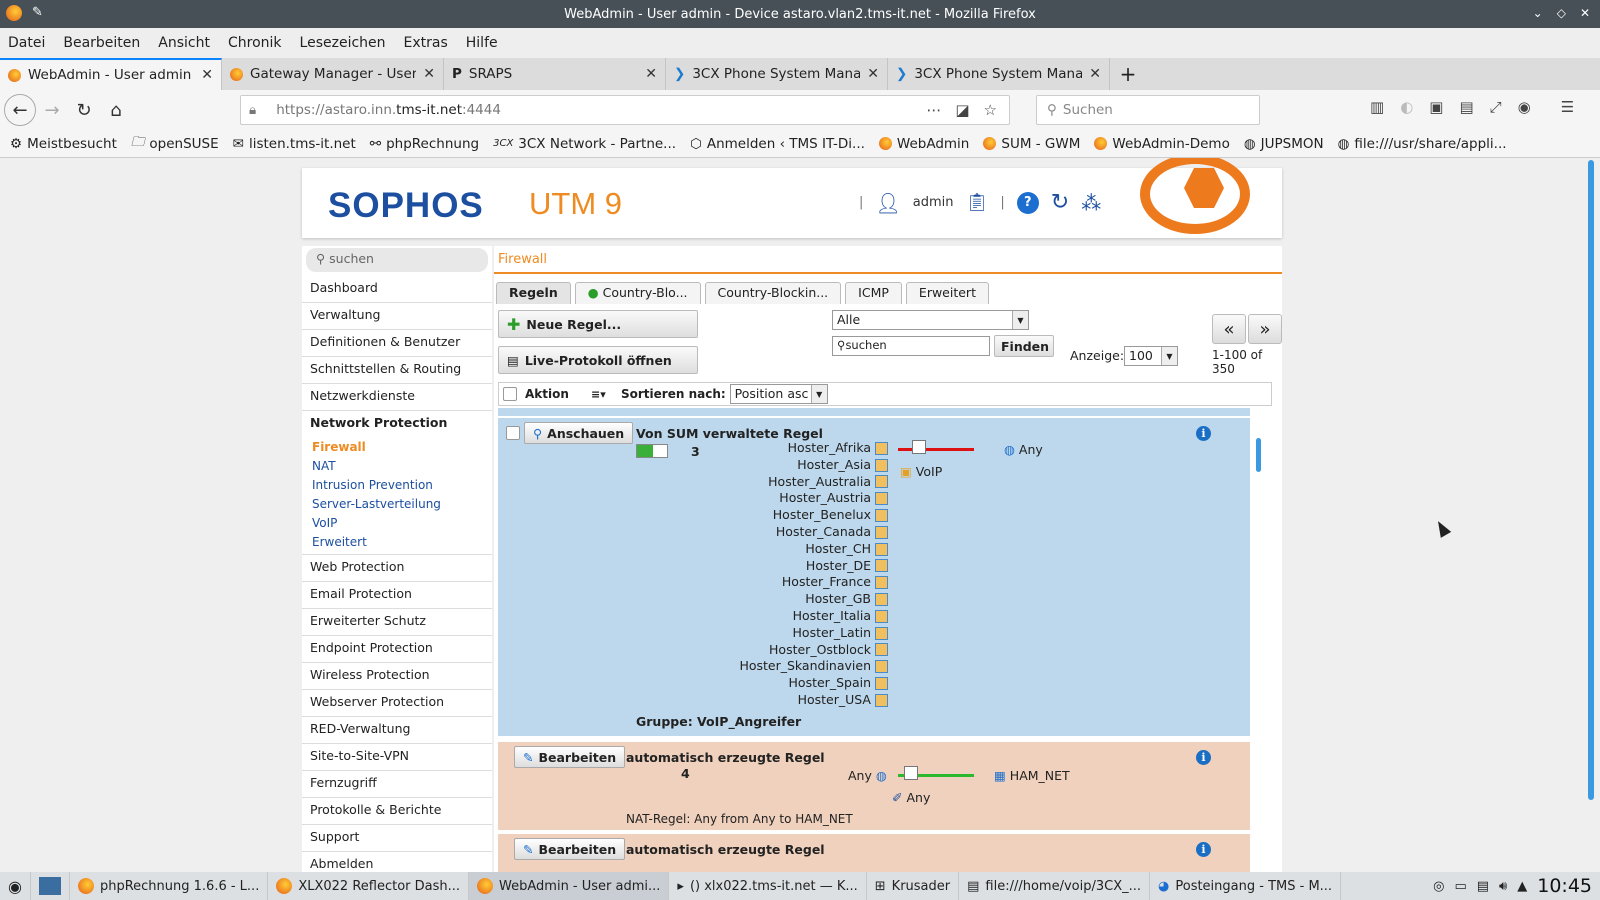  Describe the element at coordinates (111, 74) in the screenshot. I see `tab-webadmin: WebAdmin - User admin - D ✕` at that location.